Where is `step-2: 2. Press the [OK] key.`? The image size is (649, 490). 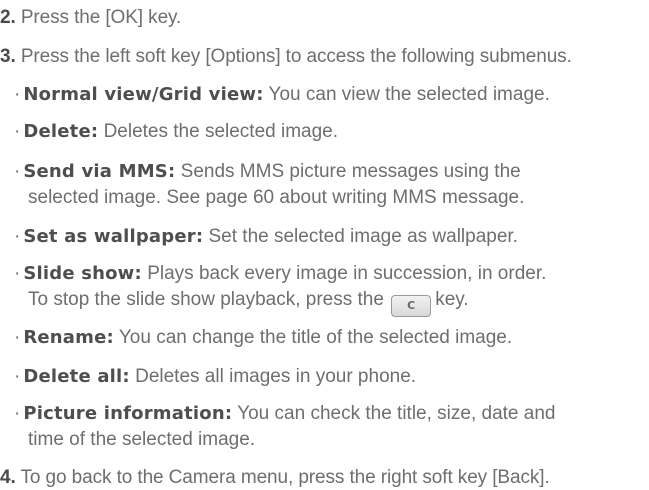 step-2: 2. Press the [OK] key. is located at coordinates (90, 18).